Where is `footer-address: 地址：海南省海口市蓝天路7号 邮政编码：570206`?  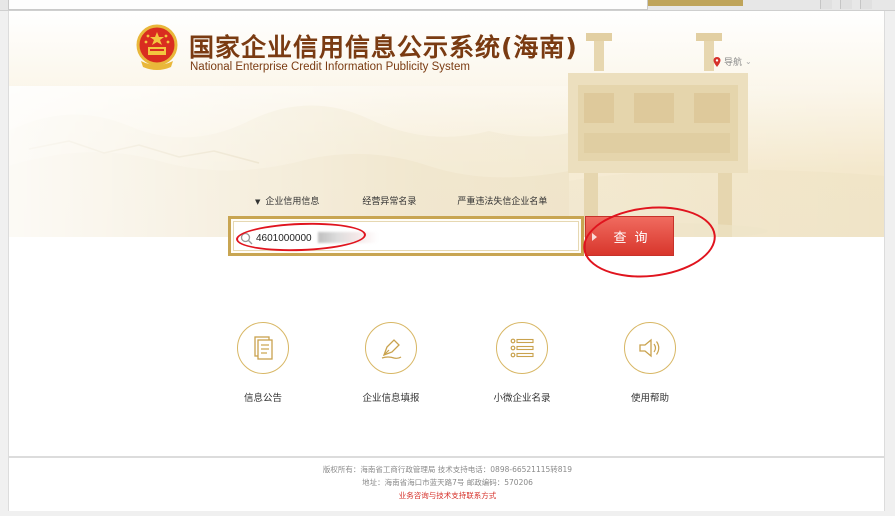 footer-address: 地址：海南省海口市蓝天路7号 邮政编码：570206 is located at coordinates (447, 482).